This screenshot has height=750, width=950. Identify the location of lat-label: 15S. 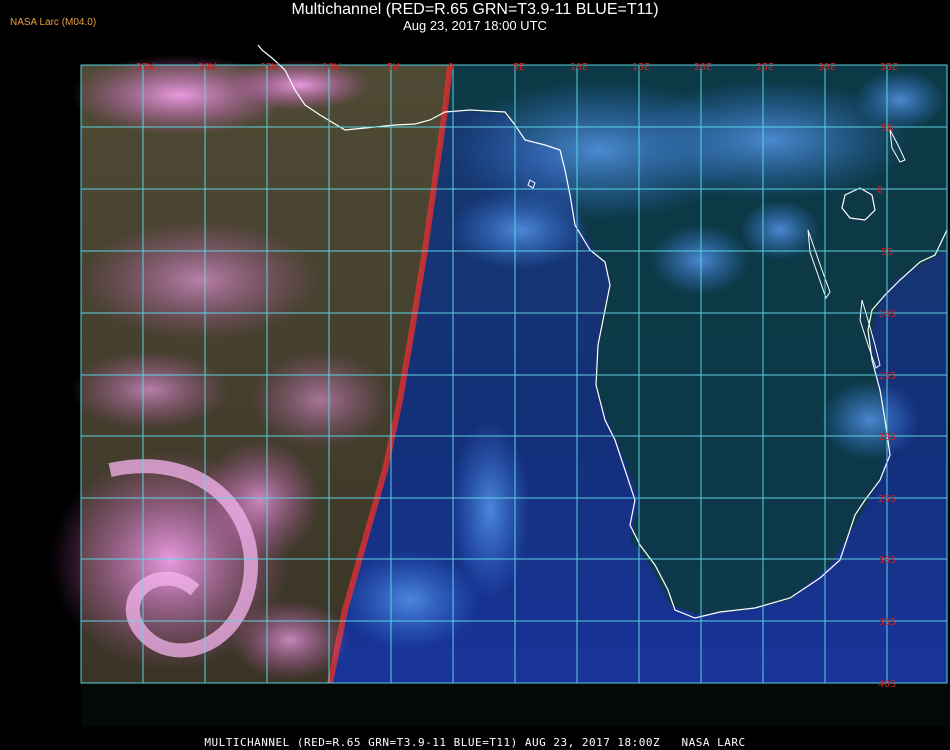
(887, 376).